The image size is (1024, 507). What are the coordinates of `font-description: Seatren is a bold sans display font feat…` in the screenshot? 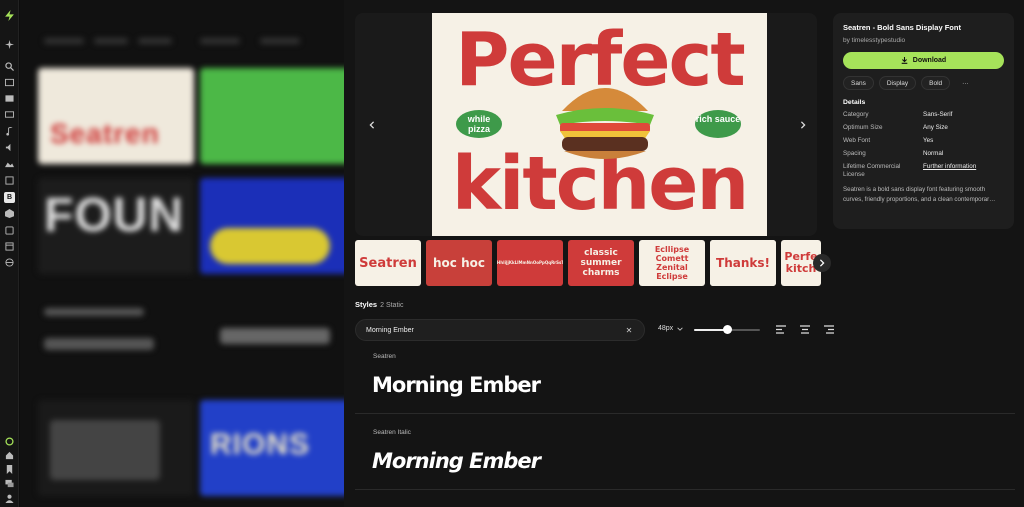 It's located at (919, 194).